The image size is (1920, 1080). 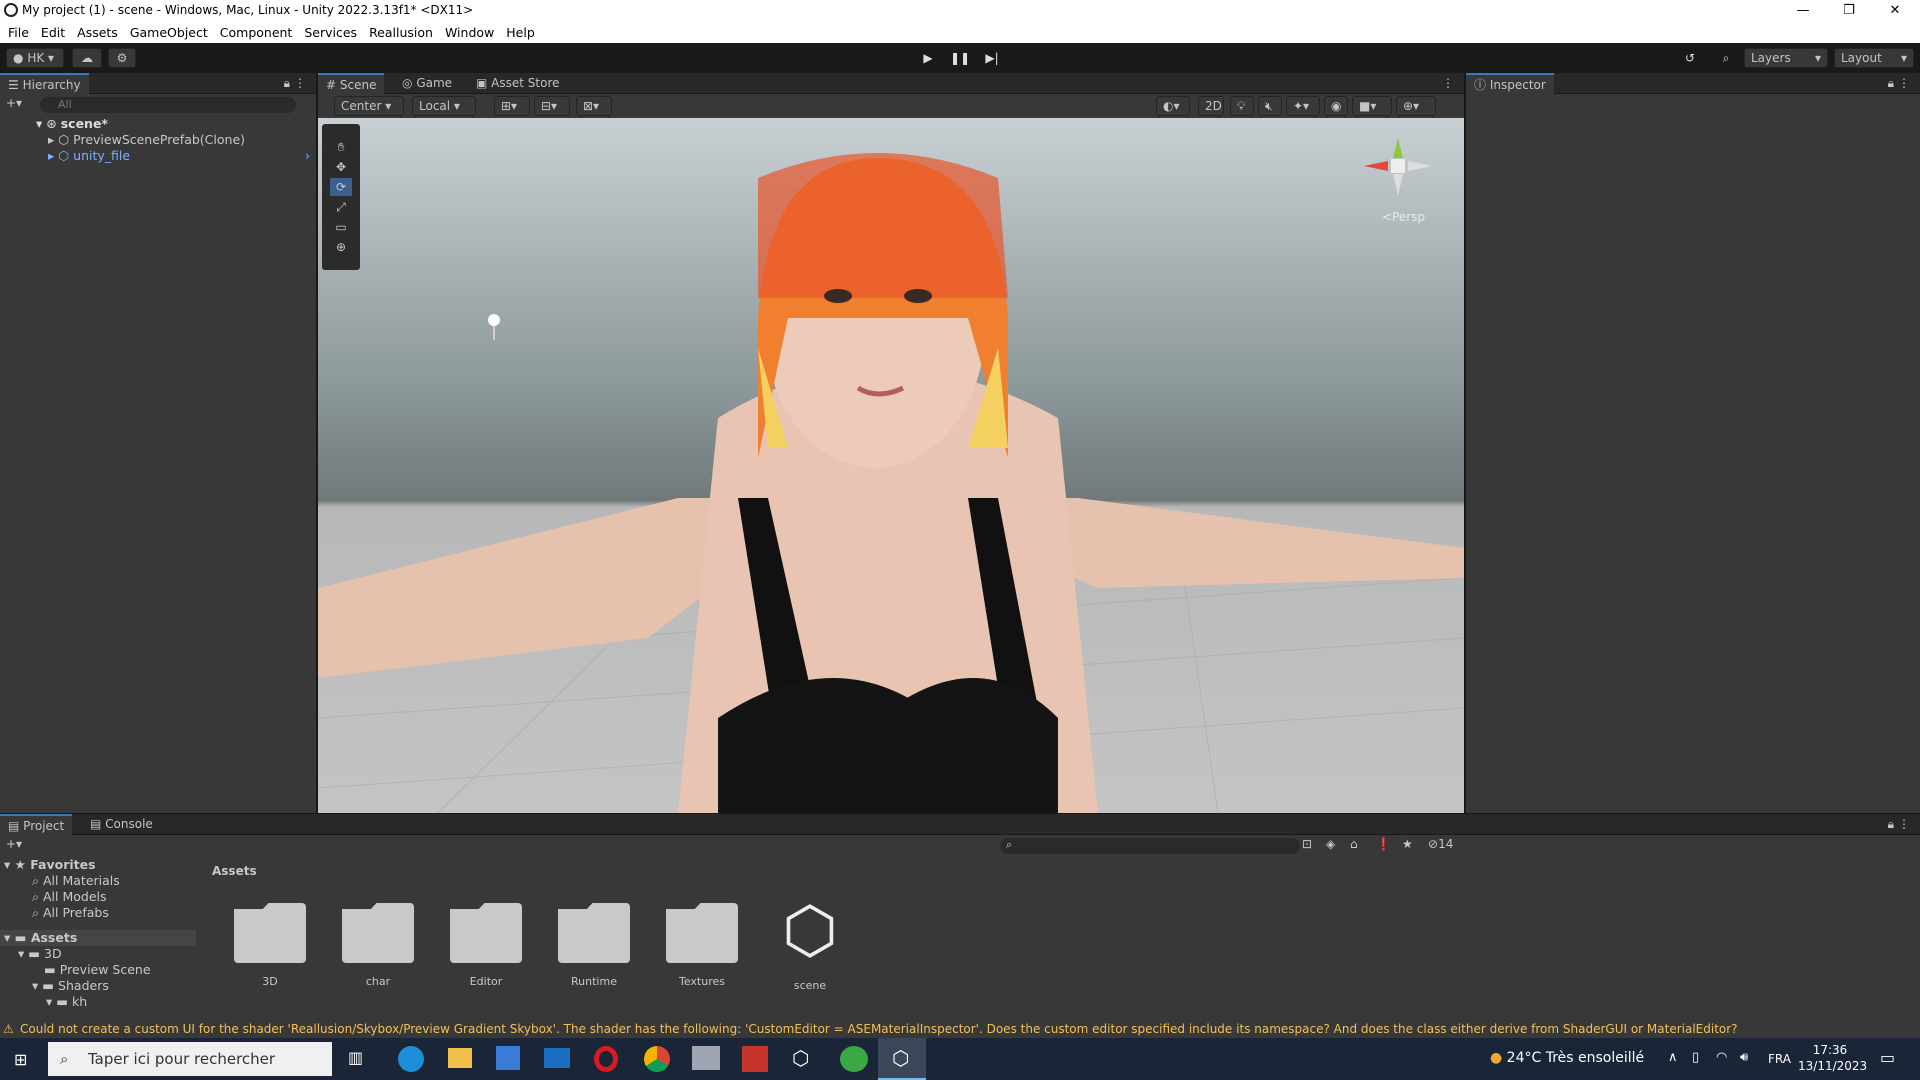 I want to click on play-button: ▶, so click(x=928, y=58).